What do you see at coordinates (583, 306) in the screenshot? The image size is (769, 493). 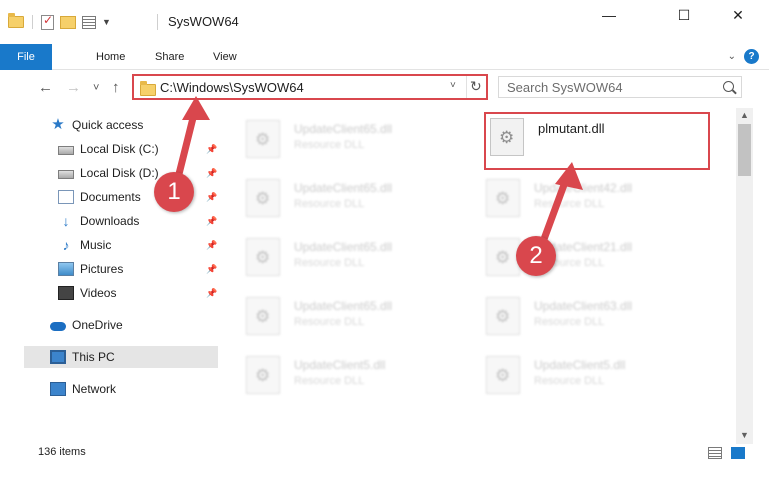 I see `file-name: UpdateClient63.dll` at bounding box center [583, 306].